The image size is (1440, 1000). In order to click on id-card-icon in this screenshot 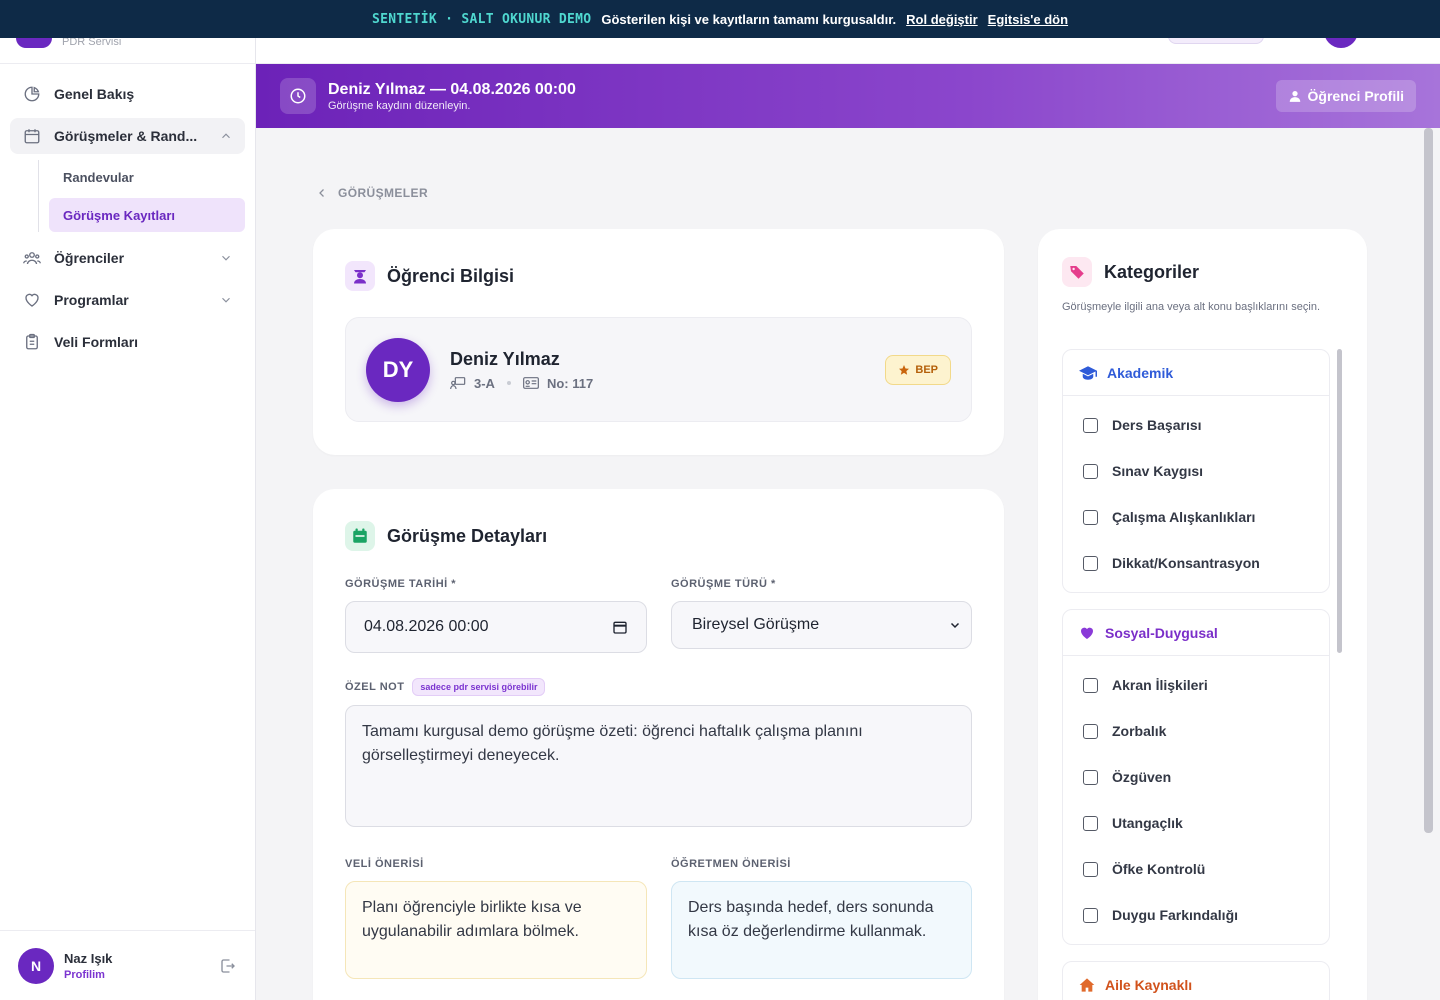, I will do `click(531, 383)`.